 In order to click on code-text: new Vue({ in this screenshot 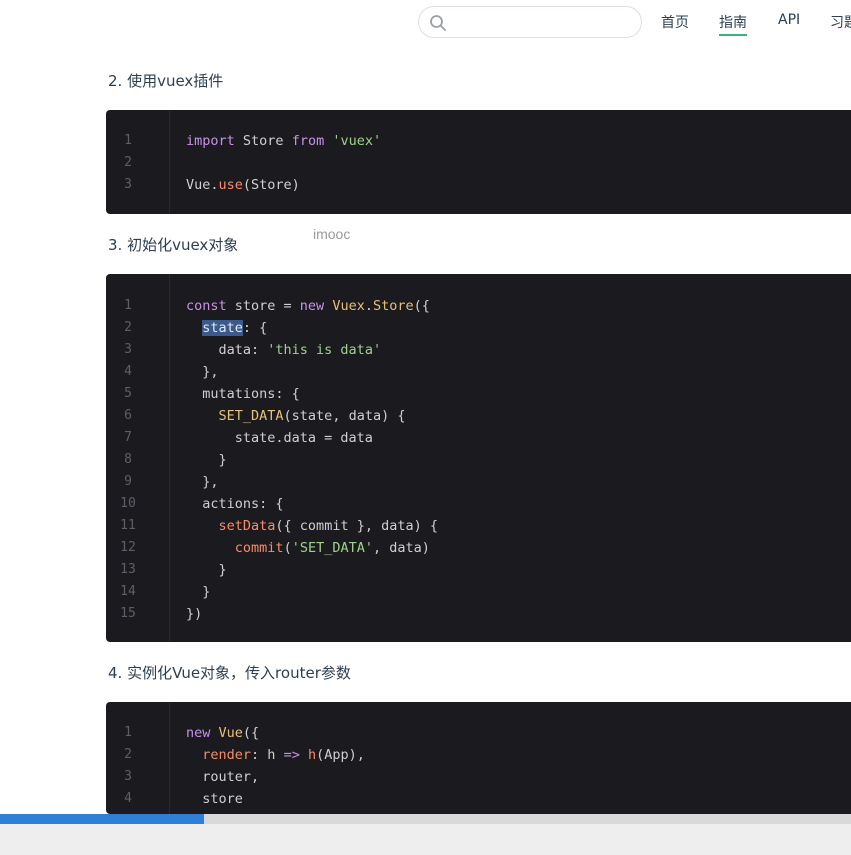, I will do `click(223, 733)`.